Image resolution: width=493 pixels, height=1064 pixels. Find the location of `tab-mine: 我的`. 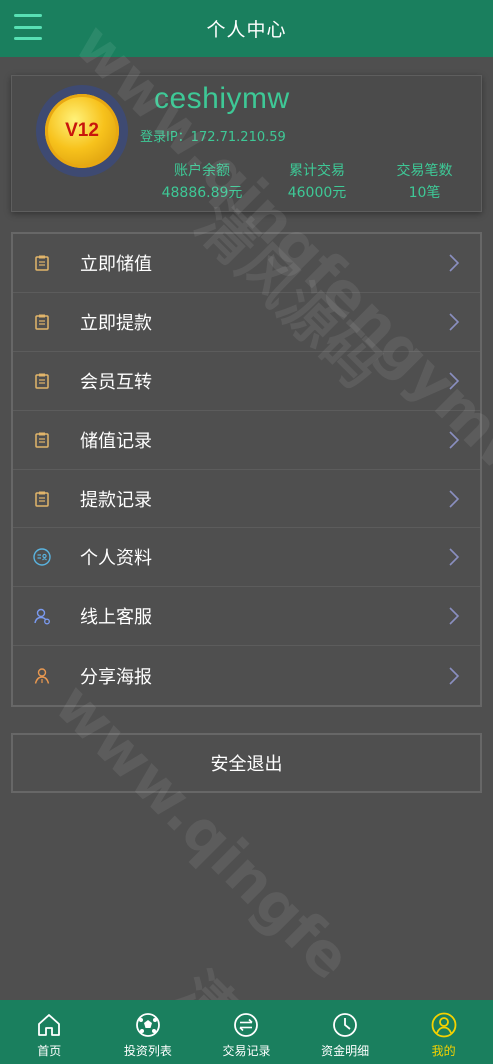

tab-mine: 我的 is located at coordinates (443, 1032).